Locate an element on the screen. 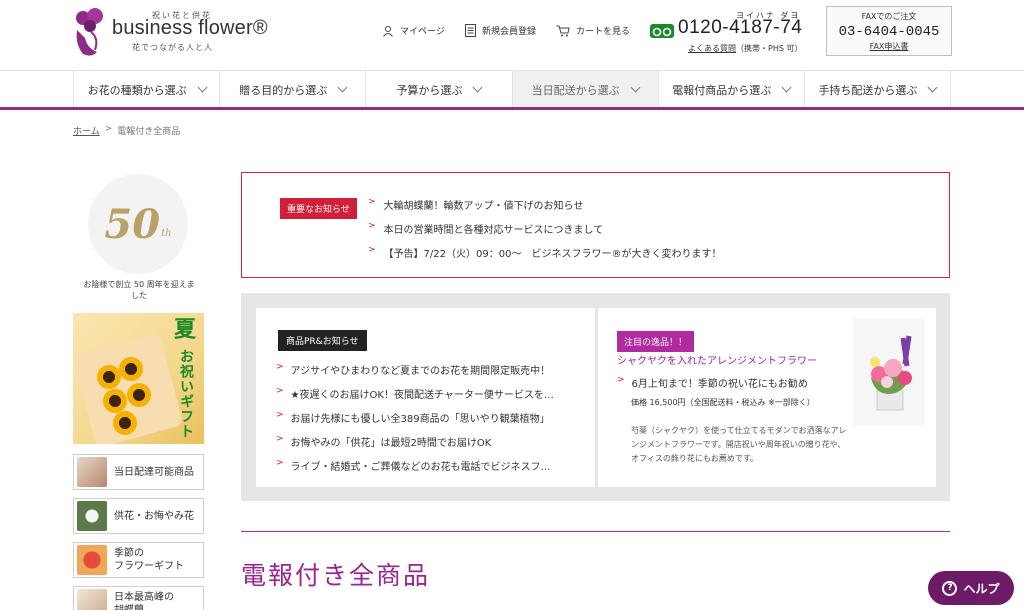  sidebar-link-seasonal: 季節の フラワーギフト is located at coordinates (138, 560).